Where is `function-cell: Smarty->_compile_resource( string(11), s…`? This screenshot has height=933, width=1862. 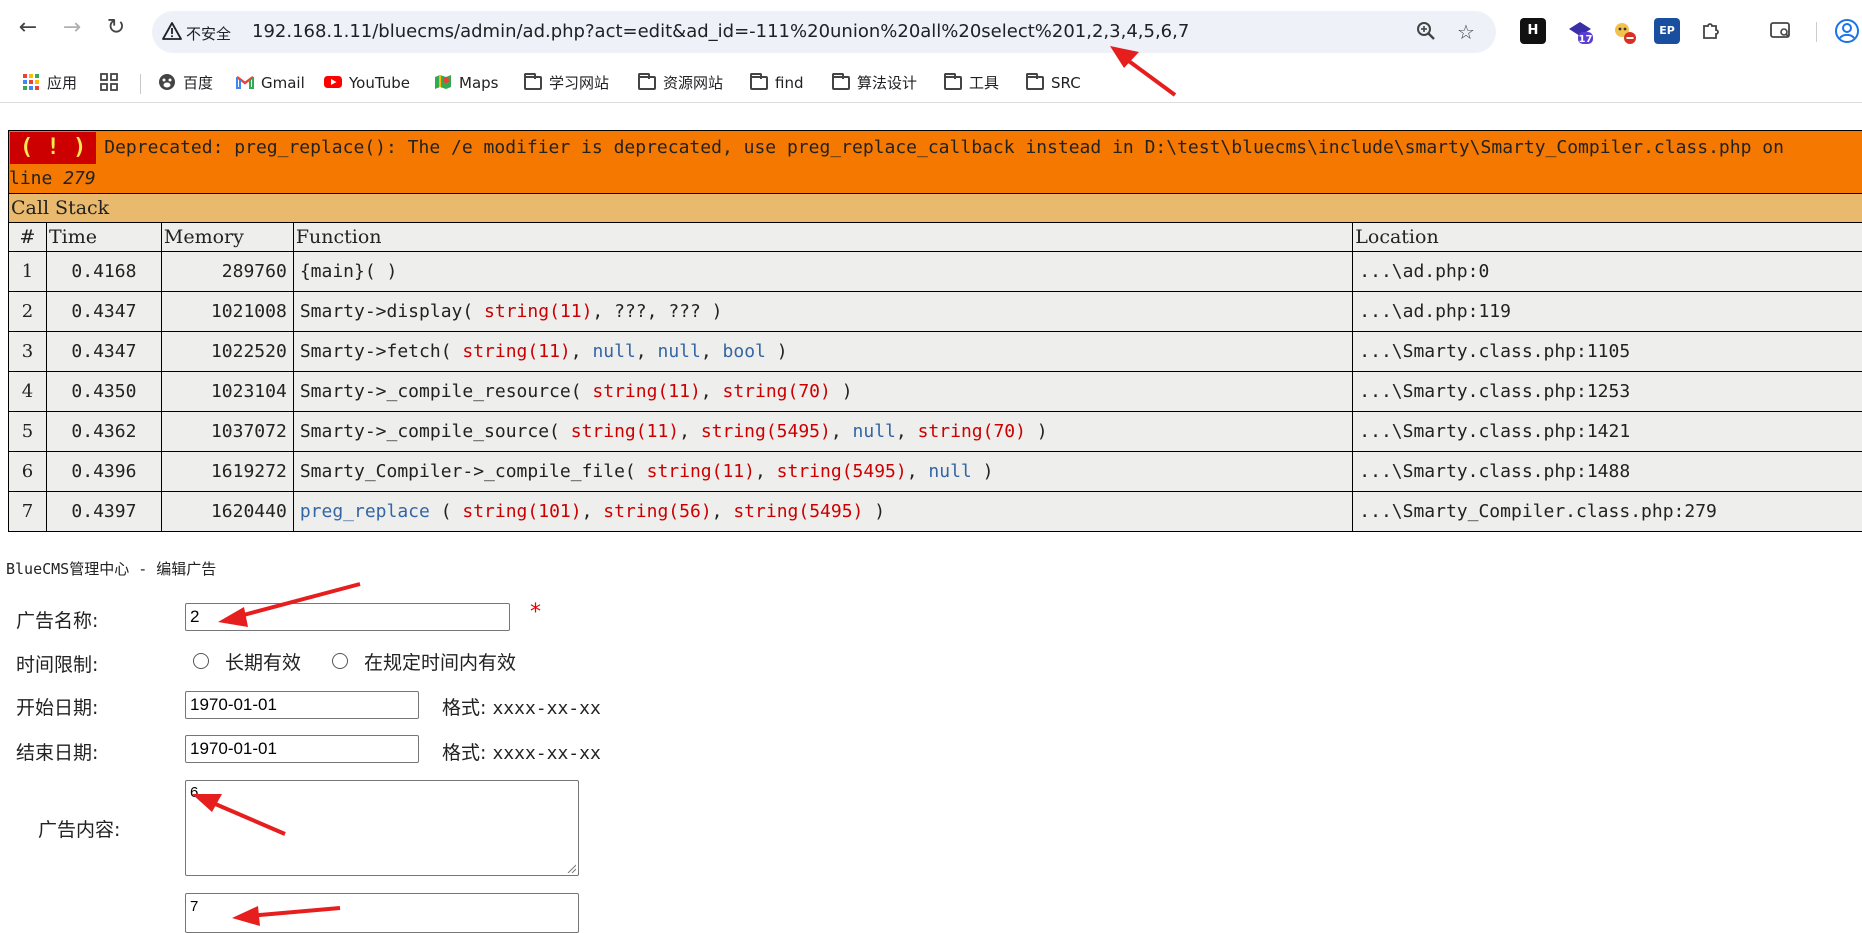 function-cell: Smarty->_compile_resource( string(11), s… is located at coordinates (822, 392).